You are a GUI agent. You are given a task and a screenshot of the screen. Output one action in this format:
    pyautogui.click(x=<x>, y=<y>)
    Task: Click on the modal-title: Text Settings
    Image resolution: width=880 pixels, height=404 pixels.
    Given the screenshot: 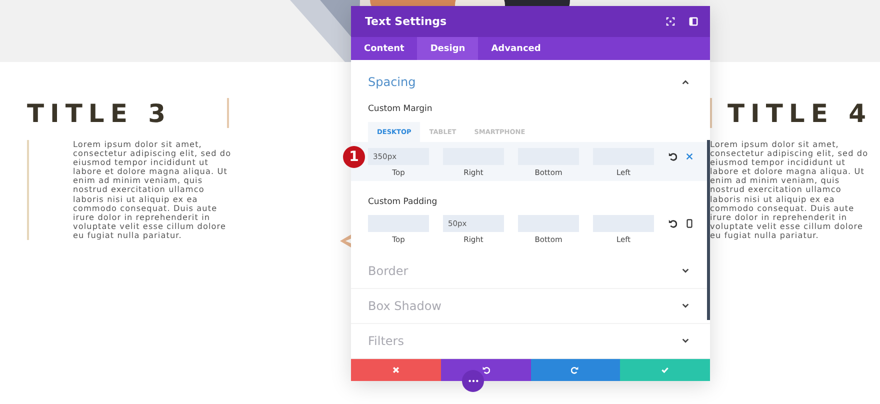 What is the action you would take?
    pyautogui.click(x=406, y=21)
    